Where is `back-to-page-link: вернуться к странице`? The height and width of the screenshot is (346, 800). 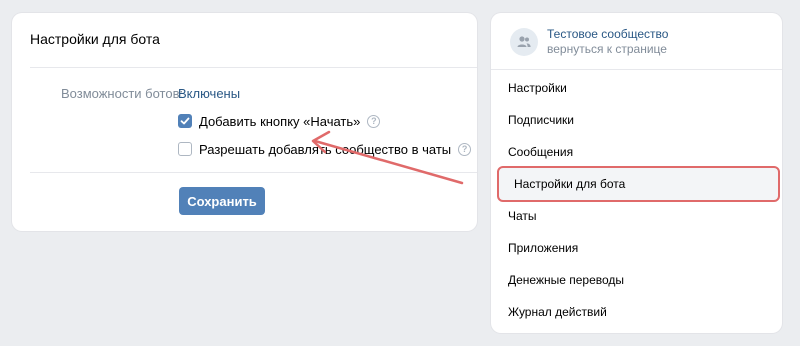 back-to-page-link: вернуться к странице is located at coordinates (607, 49).